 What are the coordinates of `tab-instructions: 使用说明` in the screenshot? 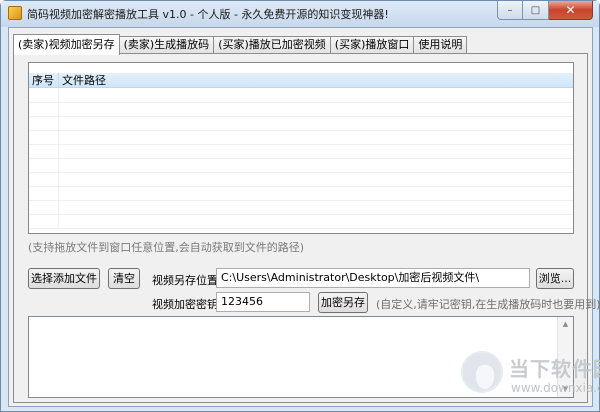 It's located at (440, 45).